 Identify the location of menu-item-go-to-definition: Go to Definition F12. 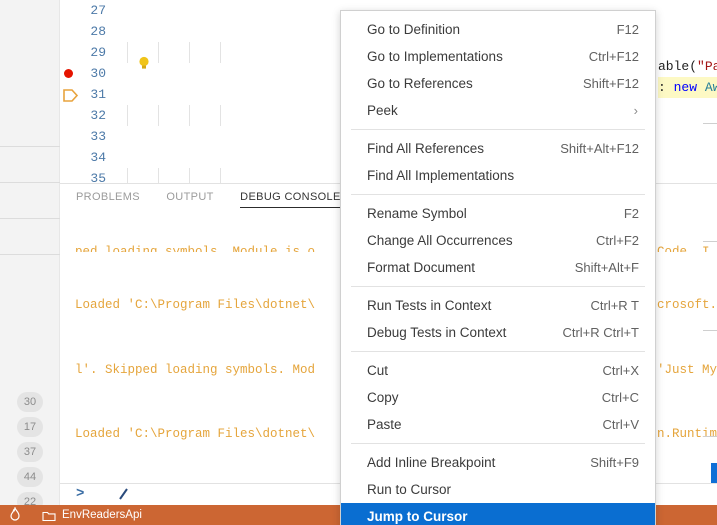
(498, 29).